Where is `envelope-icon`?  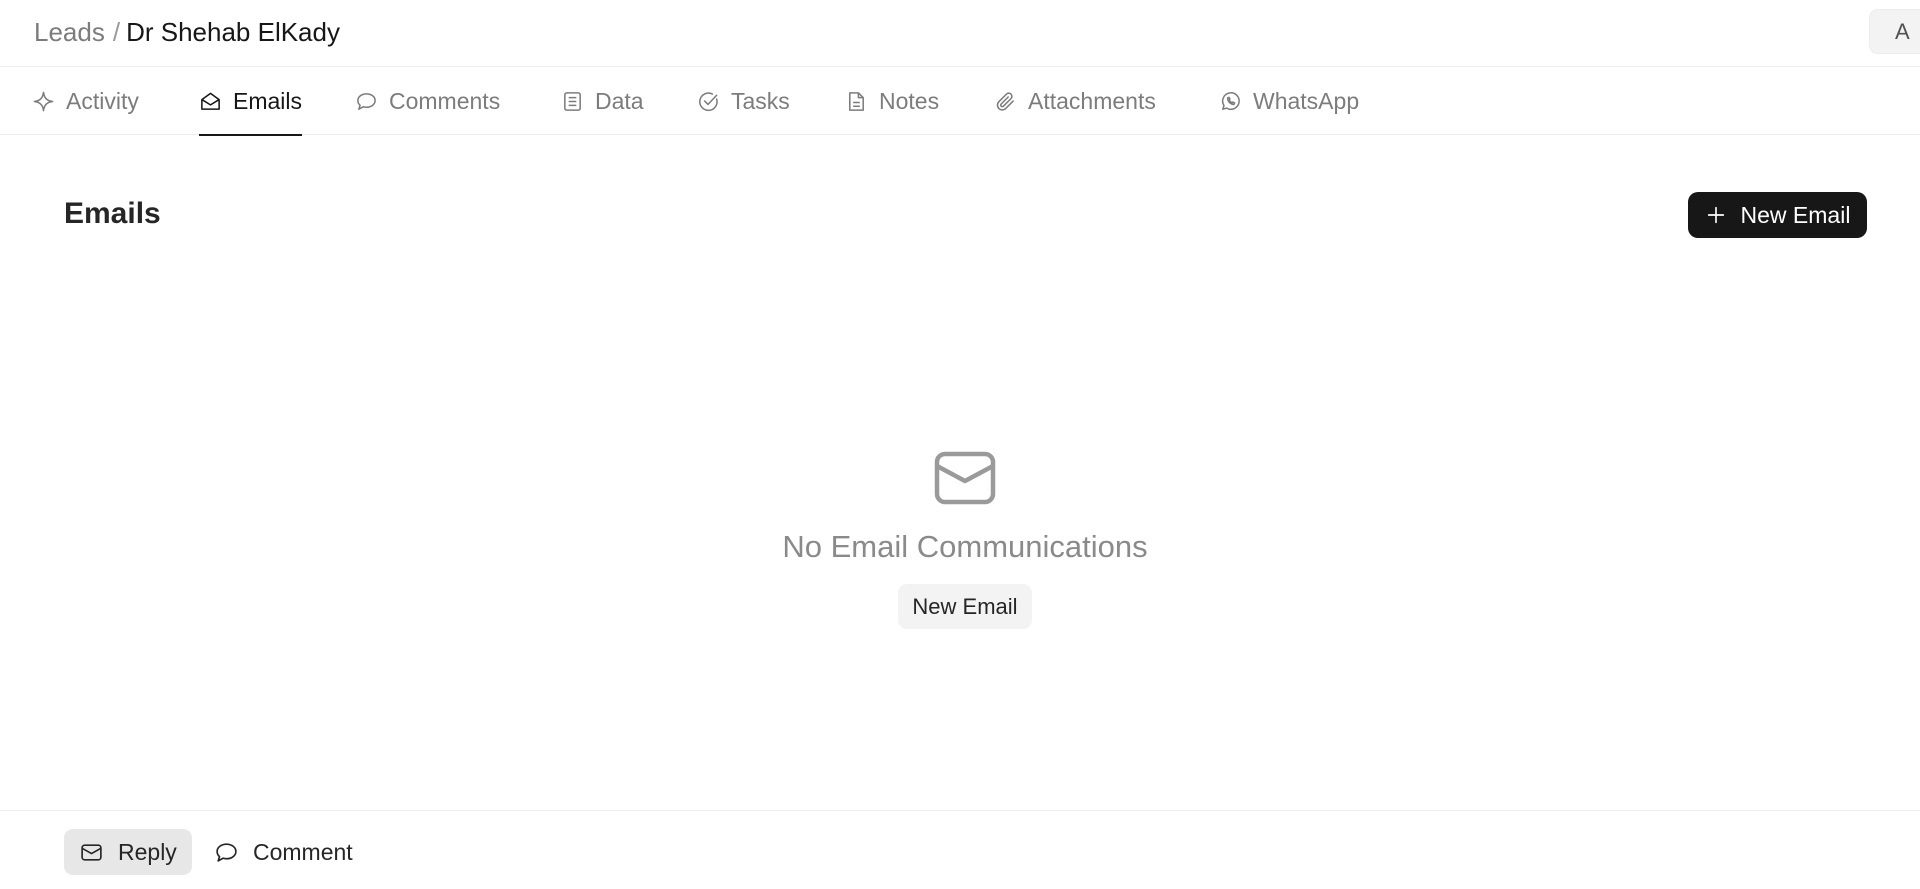
envelope-icon is located at coordinates (965, 478).